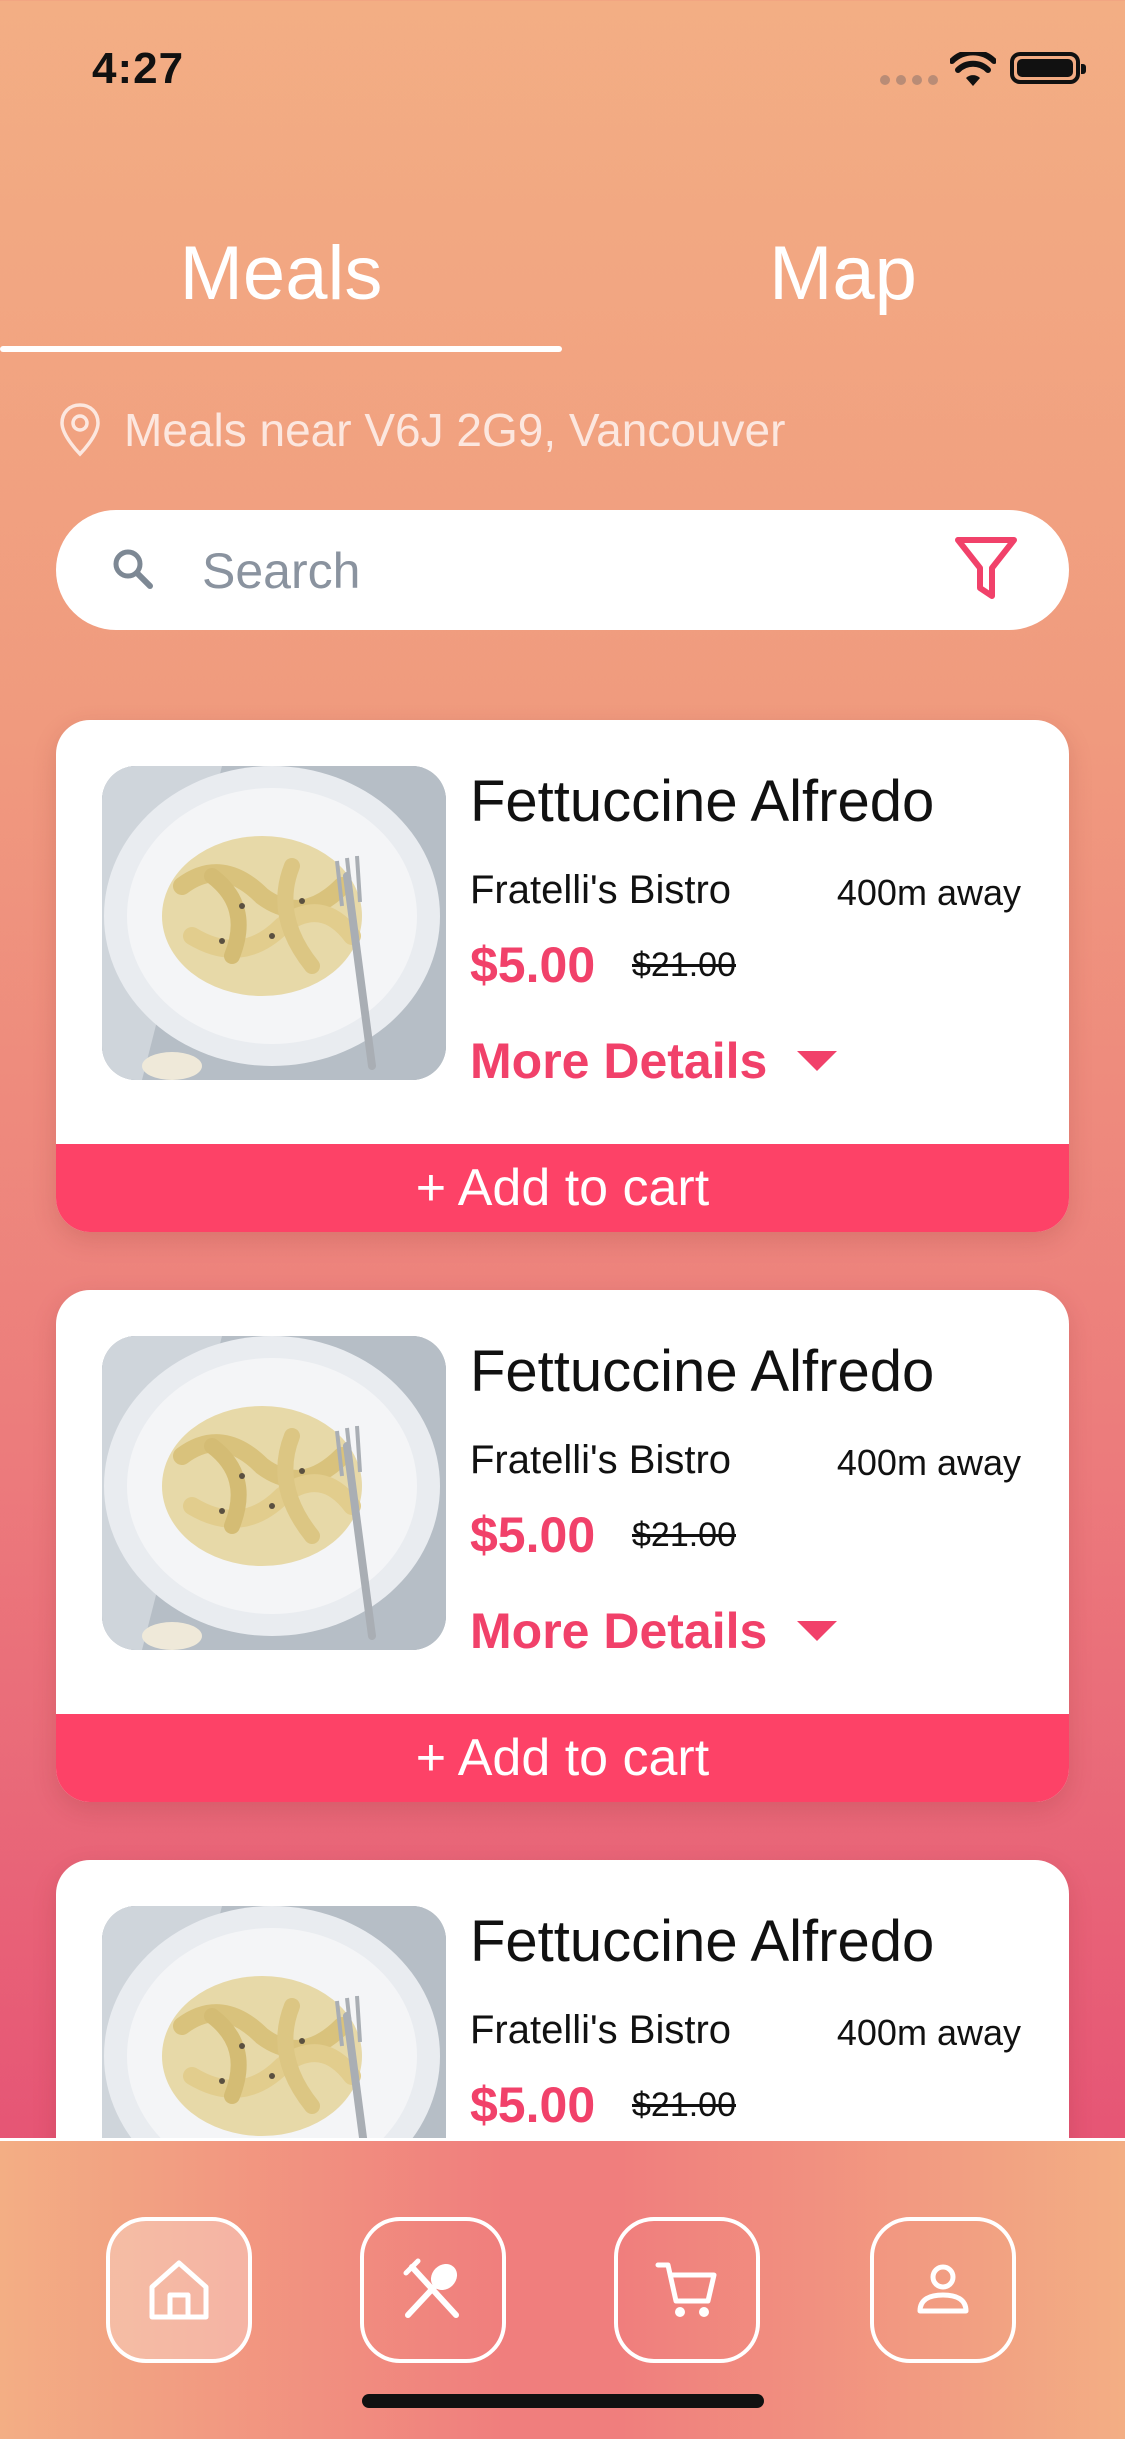 Image resolution: width=1125 pixels, height=2439 pixels. I want to click on status-time: 4:27, so click(138, 68).